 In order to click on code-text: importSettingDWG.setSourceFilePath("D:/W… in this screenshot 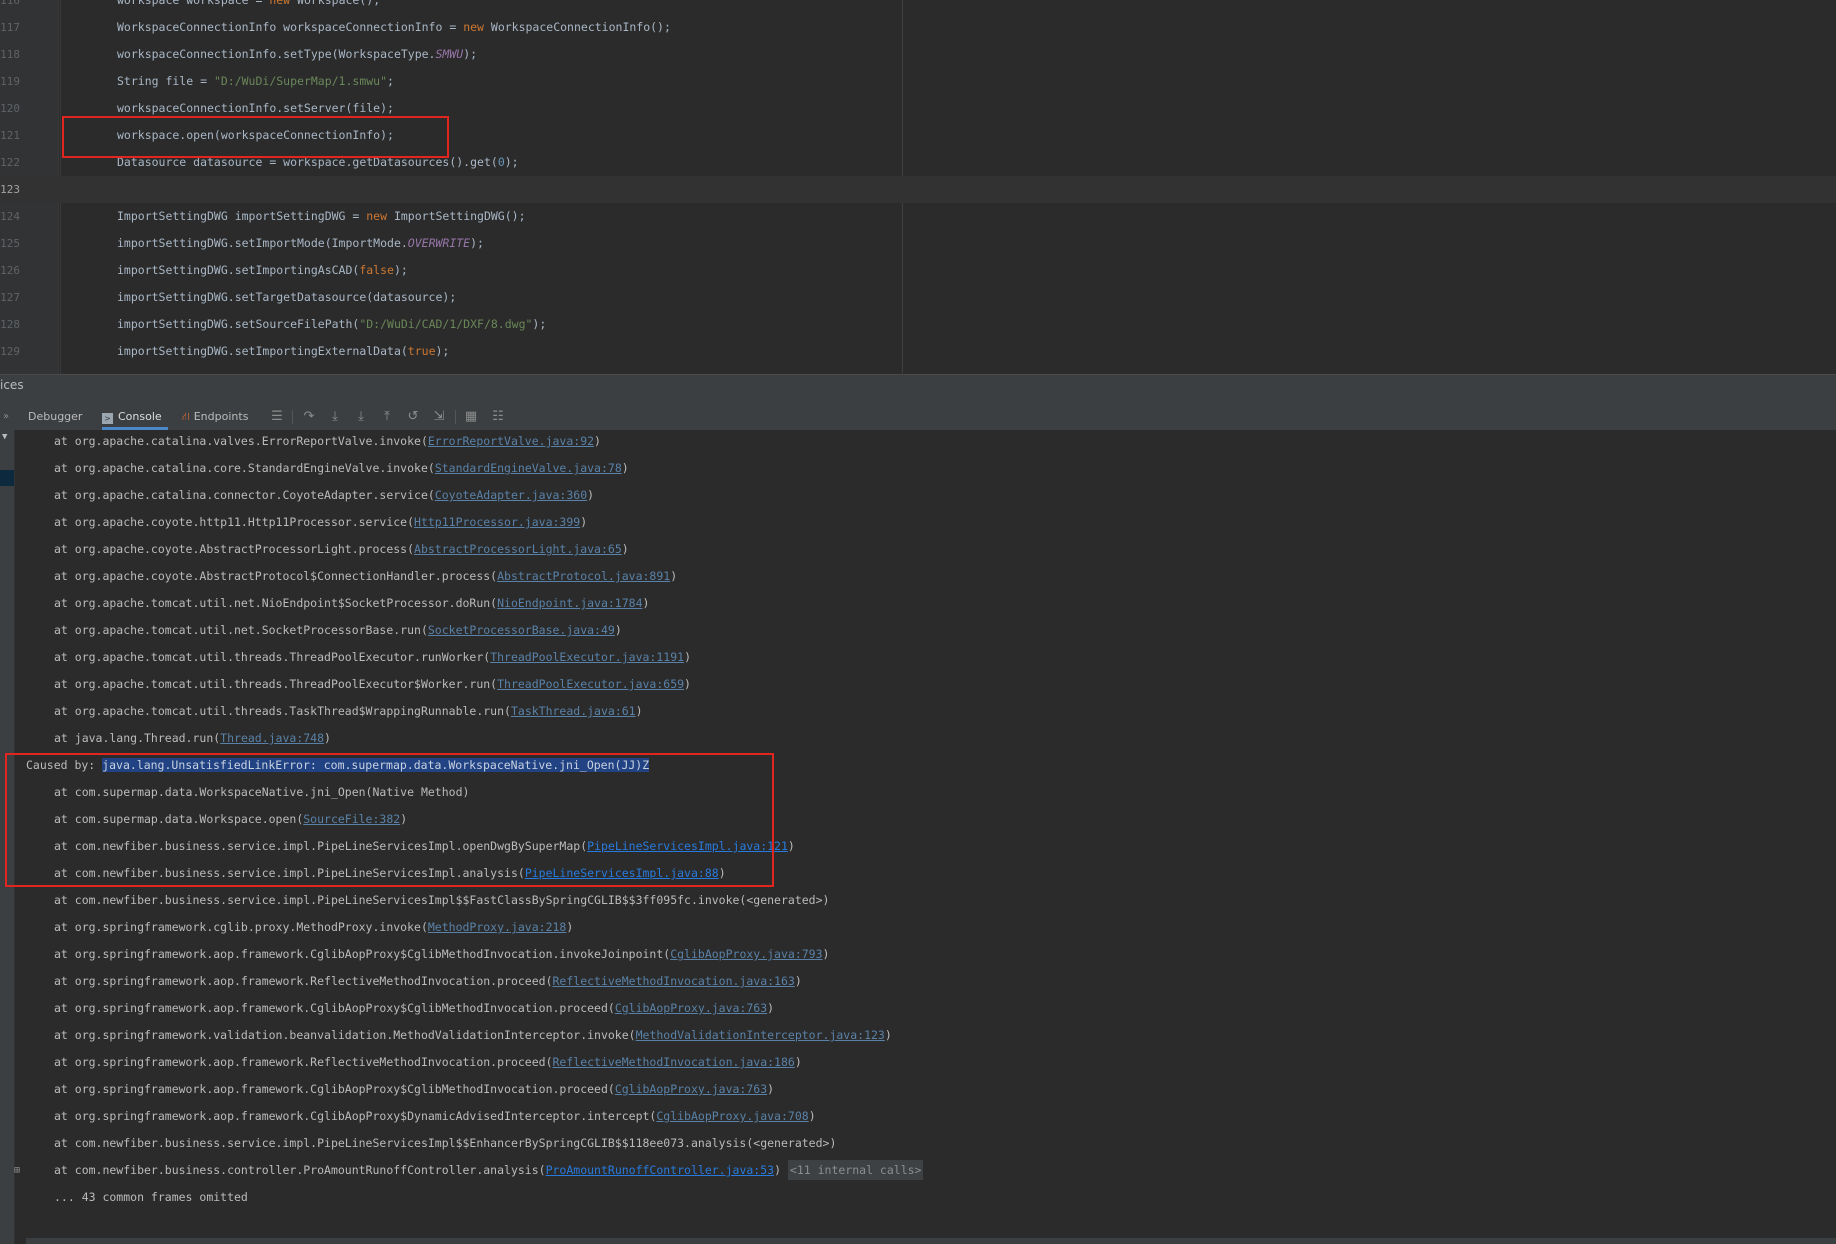, I will do `click(332, 324)`.